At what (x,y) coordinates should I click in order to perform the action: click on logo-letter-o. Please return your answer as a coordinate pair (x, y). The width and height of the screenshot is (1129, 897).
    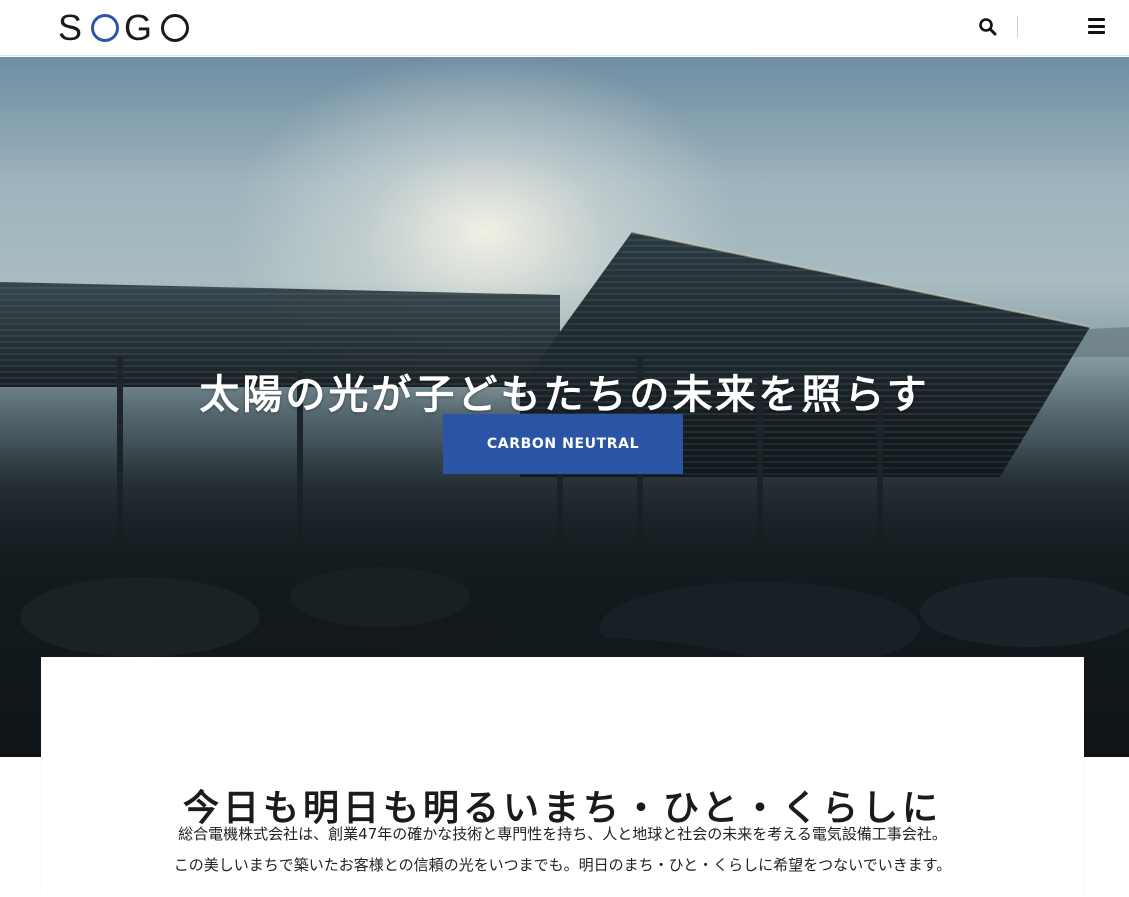
    Looking at the image, I should click on (175, 28).